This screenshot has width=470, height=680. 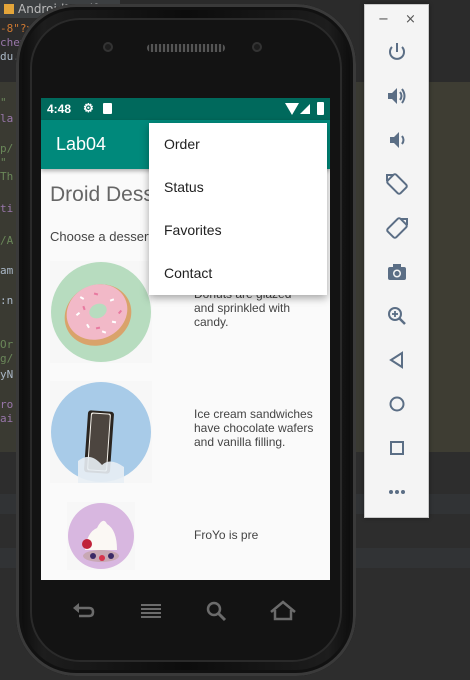 What do you see at coordinates (397, 492) in the screenshot?
I see `more-icon` at bounding box center [397, 492].